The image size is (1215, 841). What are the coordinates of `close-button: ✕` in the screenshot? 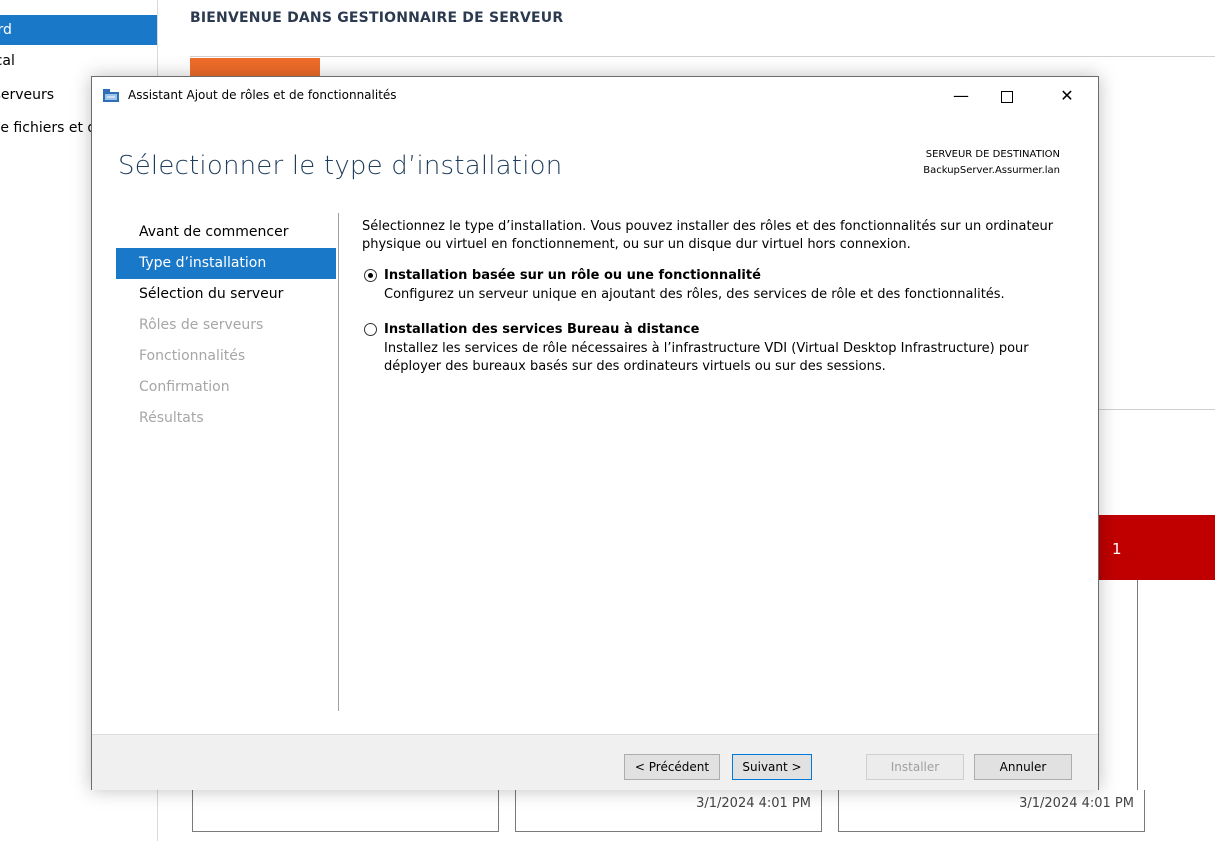 It's located at (1067, 96).